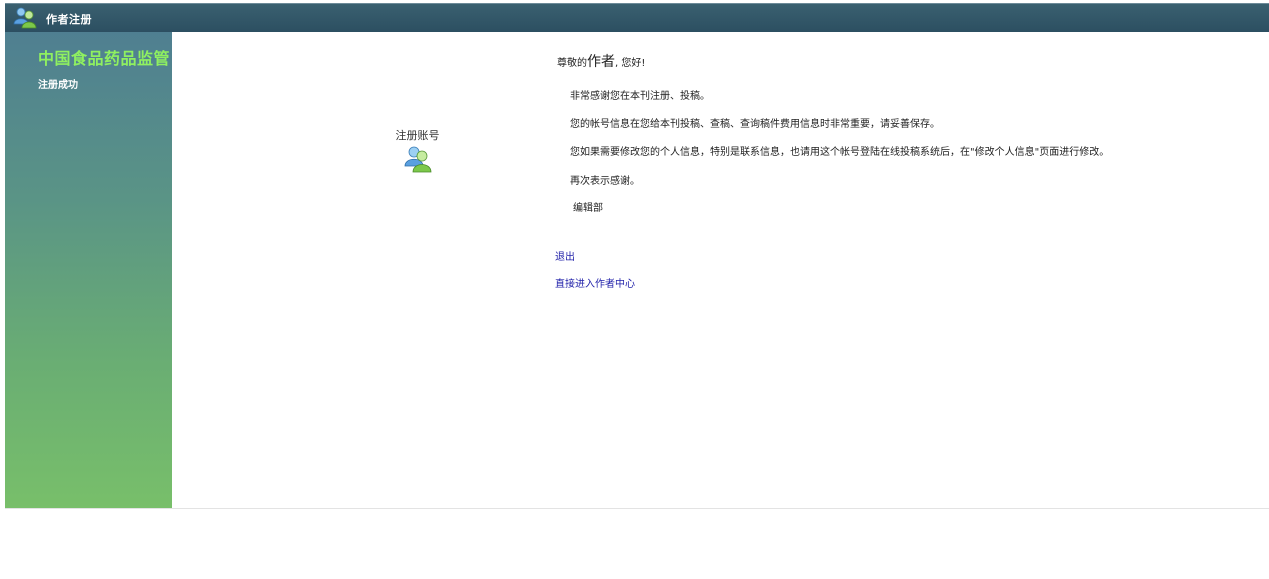 The image size is (1269, 579). What do you see at coordinates (595, 255) in the screenshot?
I see `logout-link: 退出` at bounding box center [595, 255].